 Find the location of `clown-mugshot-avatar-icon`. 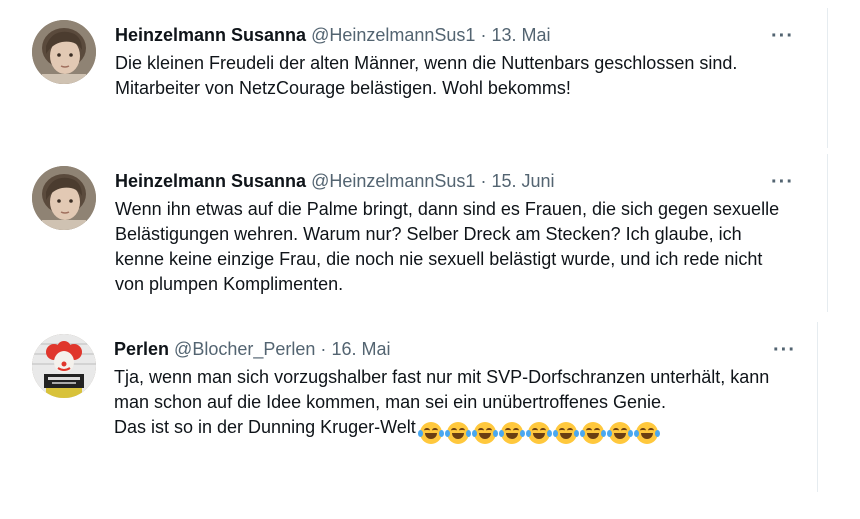

clown-mugshot-avatar-icon is located at coordinates (64, 366).